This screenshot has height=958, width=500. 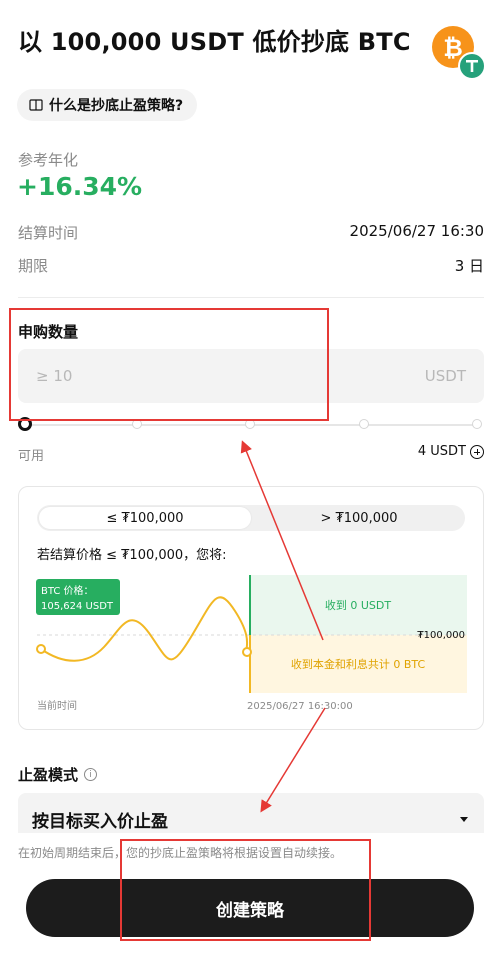 What do you see at coordinates (416, 231) in the screenshot?
I see `settlement-time-value: 2025/06/27 16:30` at bounding box center [416, 231].